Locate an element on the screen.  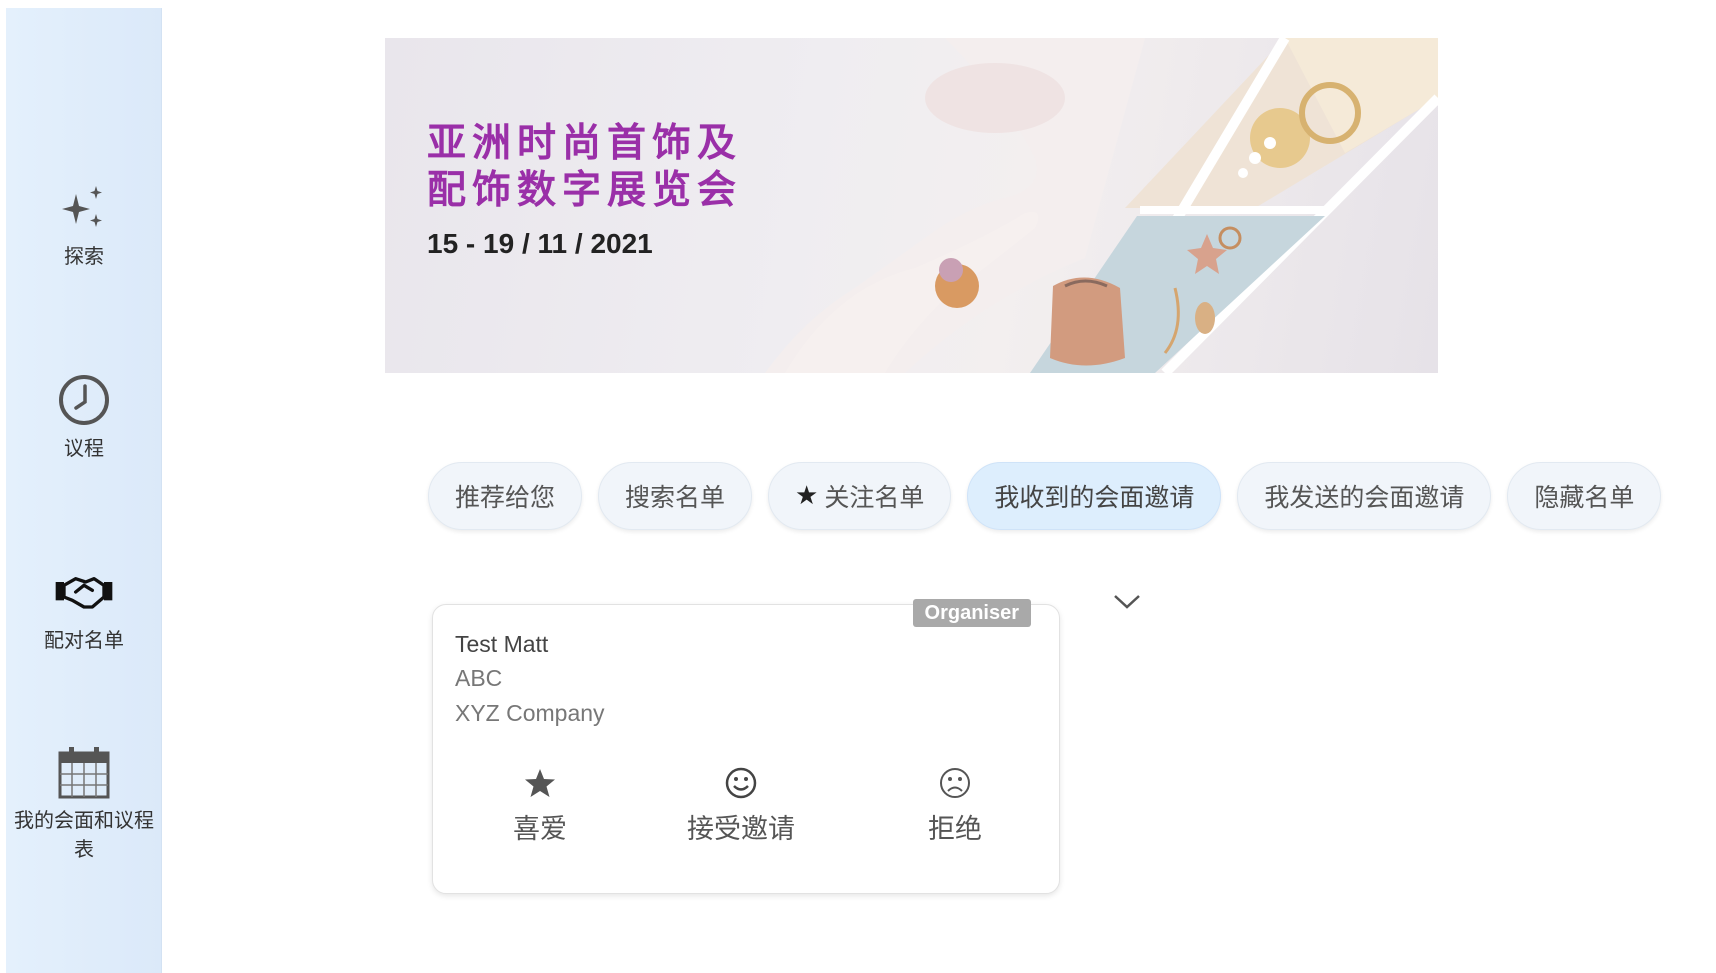
action-label: 喜爱 is located at coordinates (540, 829).